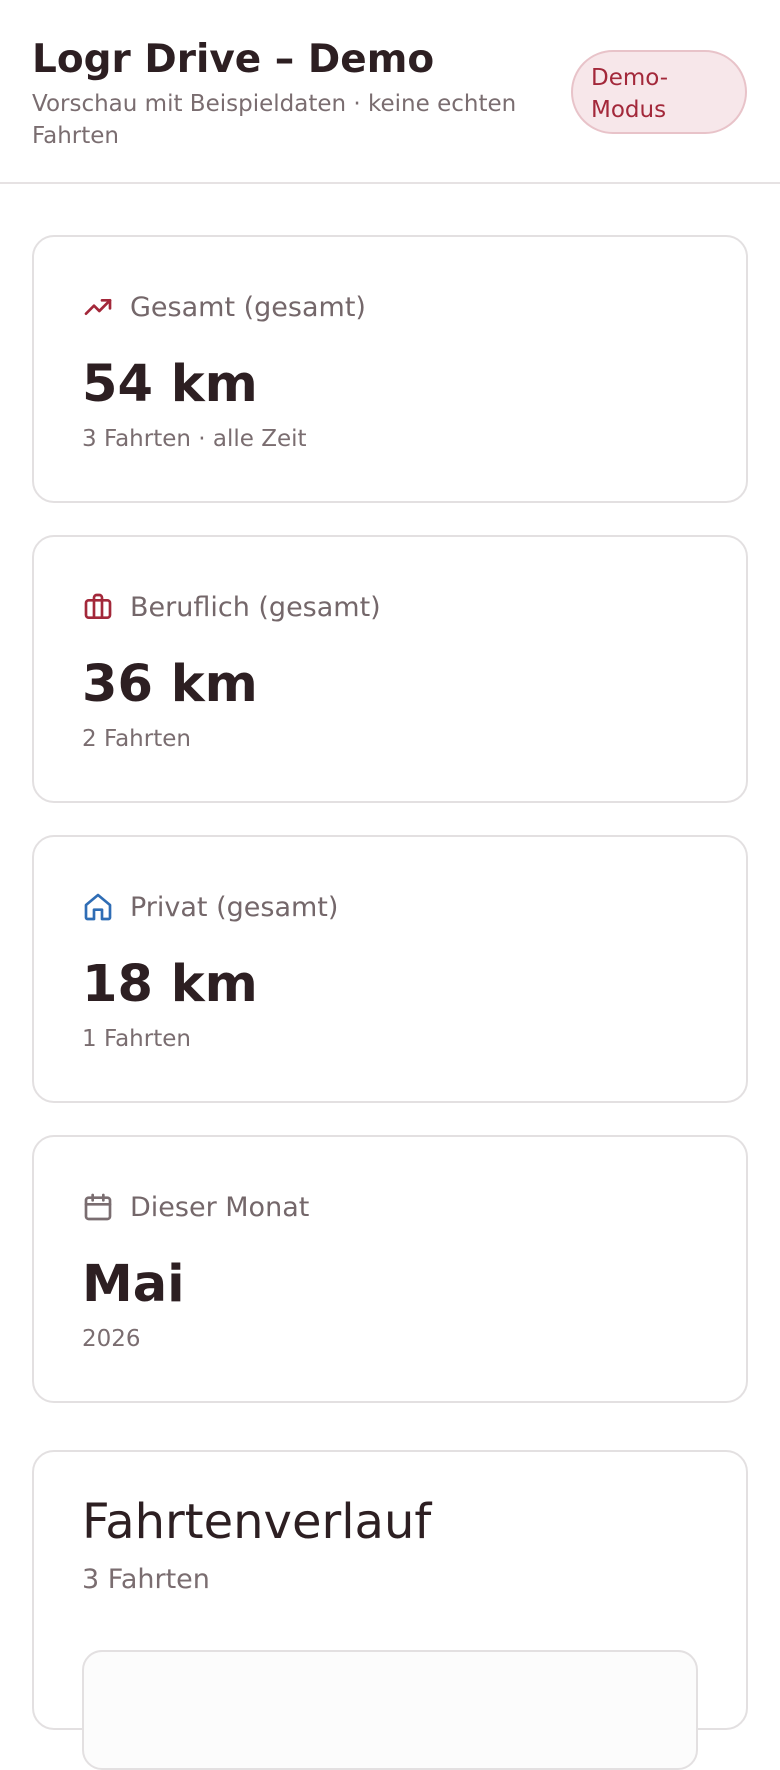  Describe the element at coordinates (170, 684) in the screenshot. I see `stat-value: 36 km` at that location.